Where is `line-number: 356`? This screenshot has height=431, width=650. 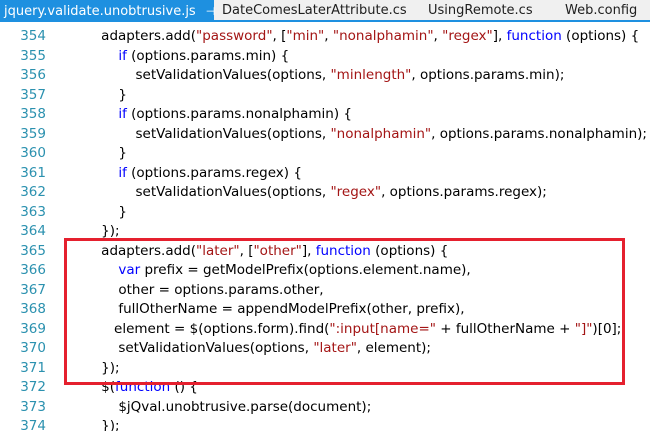
line-number: 356 is located at coordinates (33, 75).